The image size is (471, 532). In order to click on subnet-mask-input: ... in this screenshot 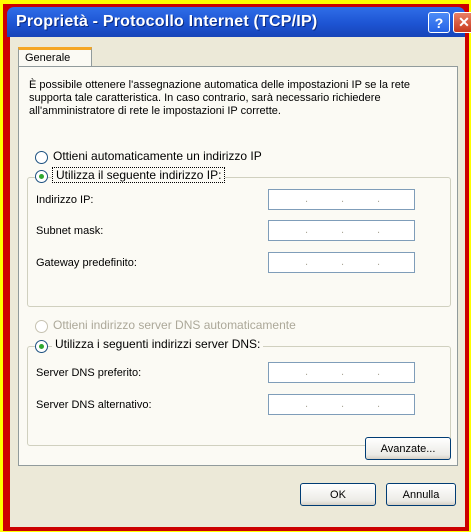, I will do `click(341, 230)`.